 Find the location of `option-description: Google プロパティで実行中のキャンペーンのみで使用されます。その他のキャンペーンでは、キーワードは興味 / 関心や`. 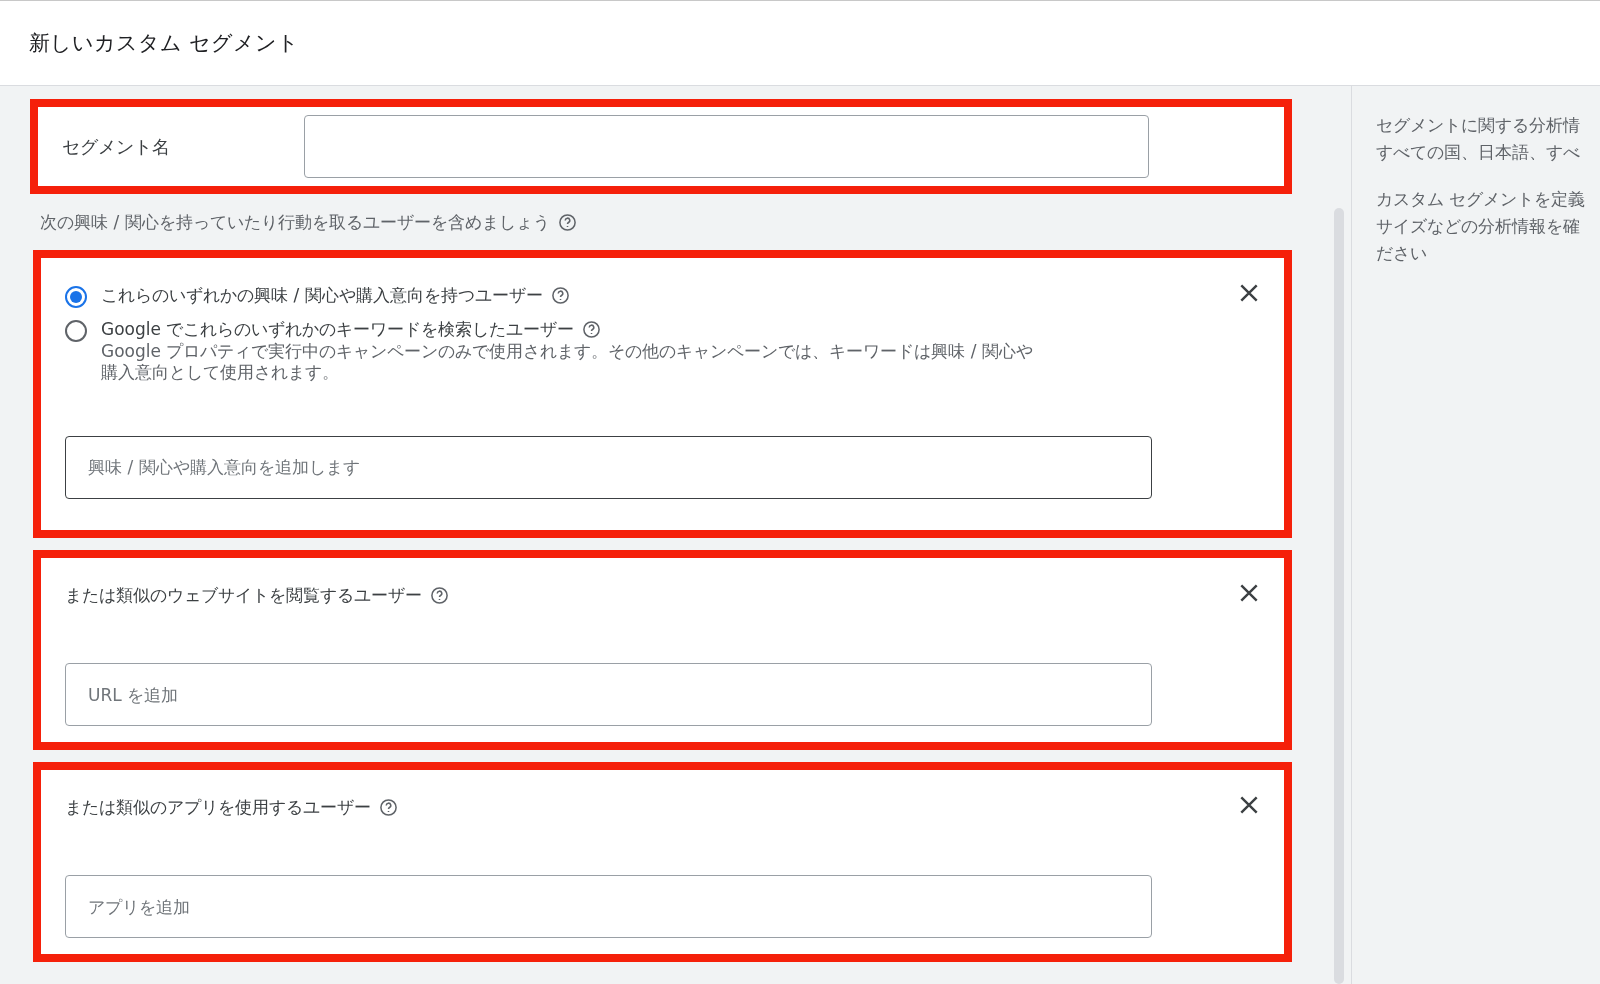

option-description: Google プロパティで実行中のキャンペーンのみで使用されます。その他のキャンペーンでは、キーワードは興味 / 関心や is located at coordinates (567, 352).